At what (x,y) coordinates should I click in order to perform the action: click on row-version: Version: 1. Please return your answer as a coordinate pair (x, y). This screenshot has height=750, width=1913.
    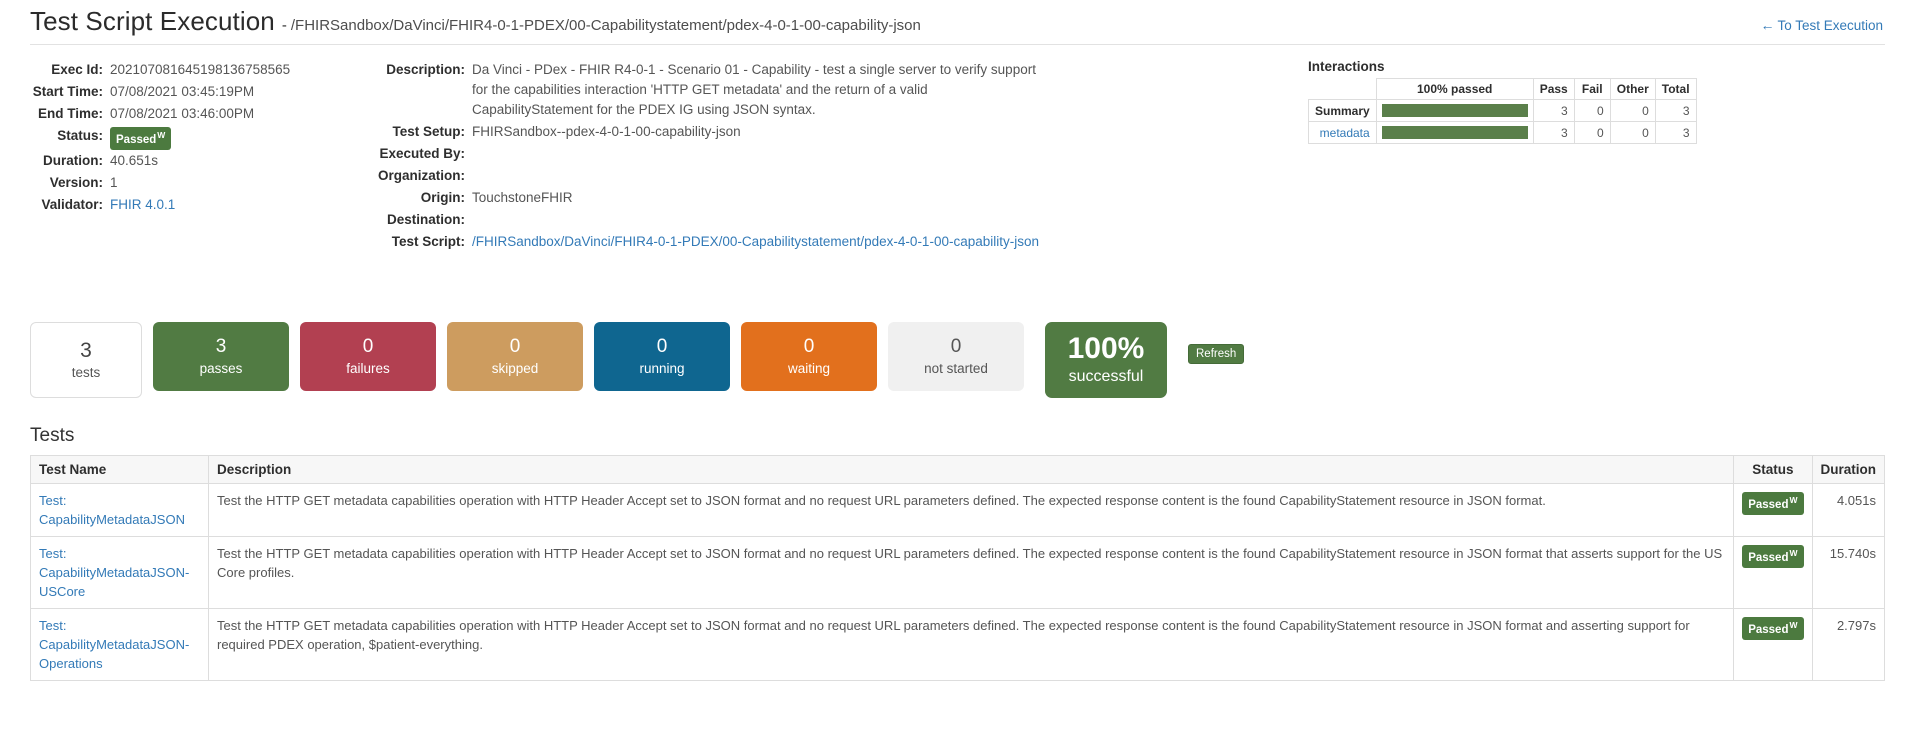
    Looking at the image, I should click on (154, 183).